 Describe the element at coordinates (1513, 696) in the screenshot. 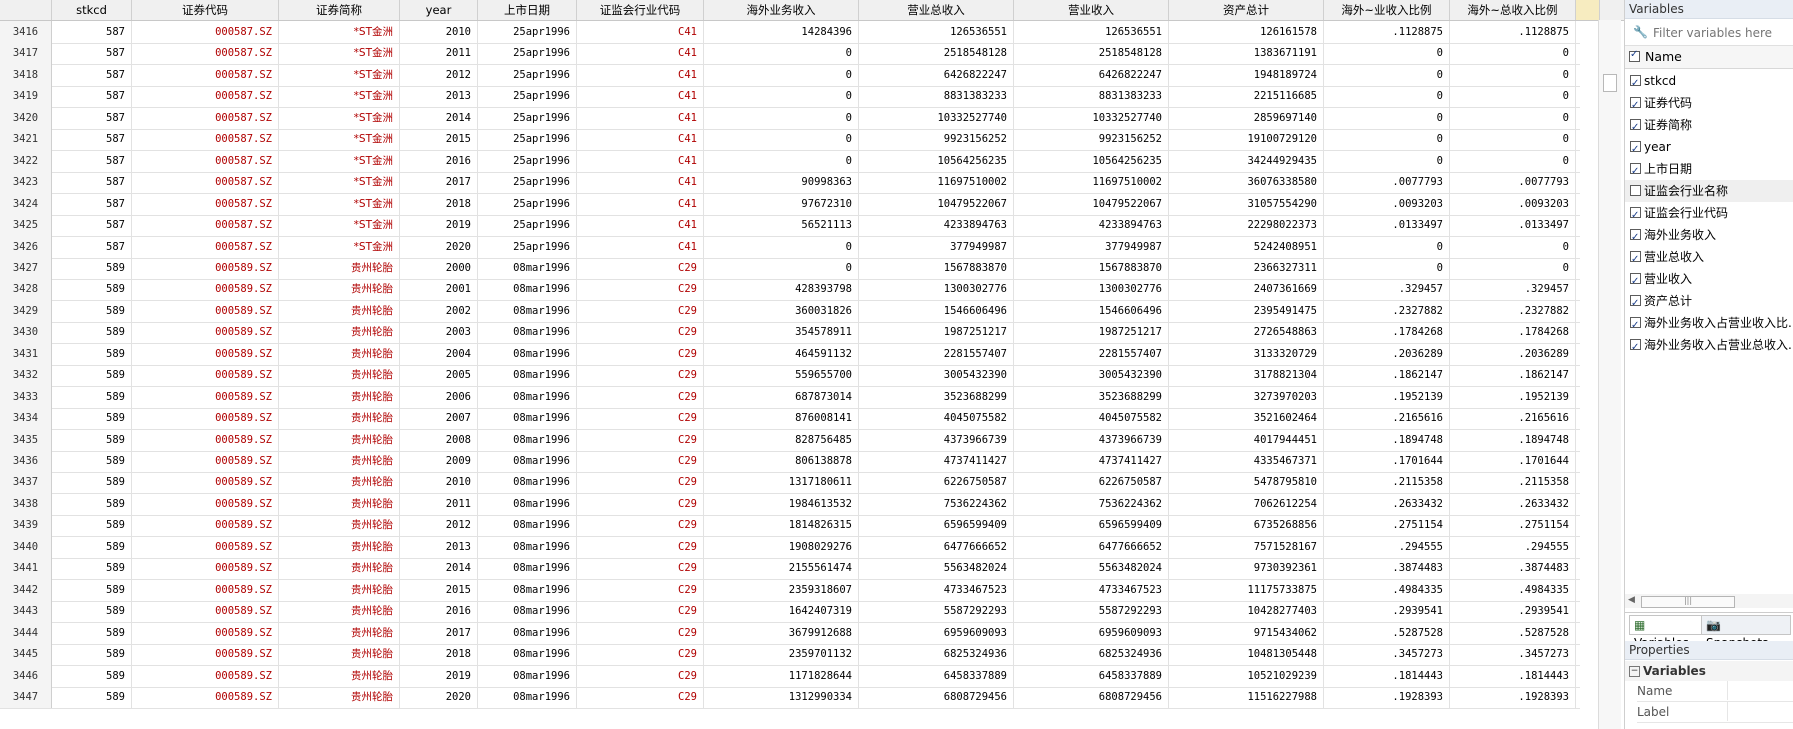

I see `cell-r2: .1928393` at that location.